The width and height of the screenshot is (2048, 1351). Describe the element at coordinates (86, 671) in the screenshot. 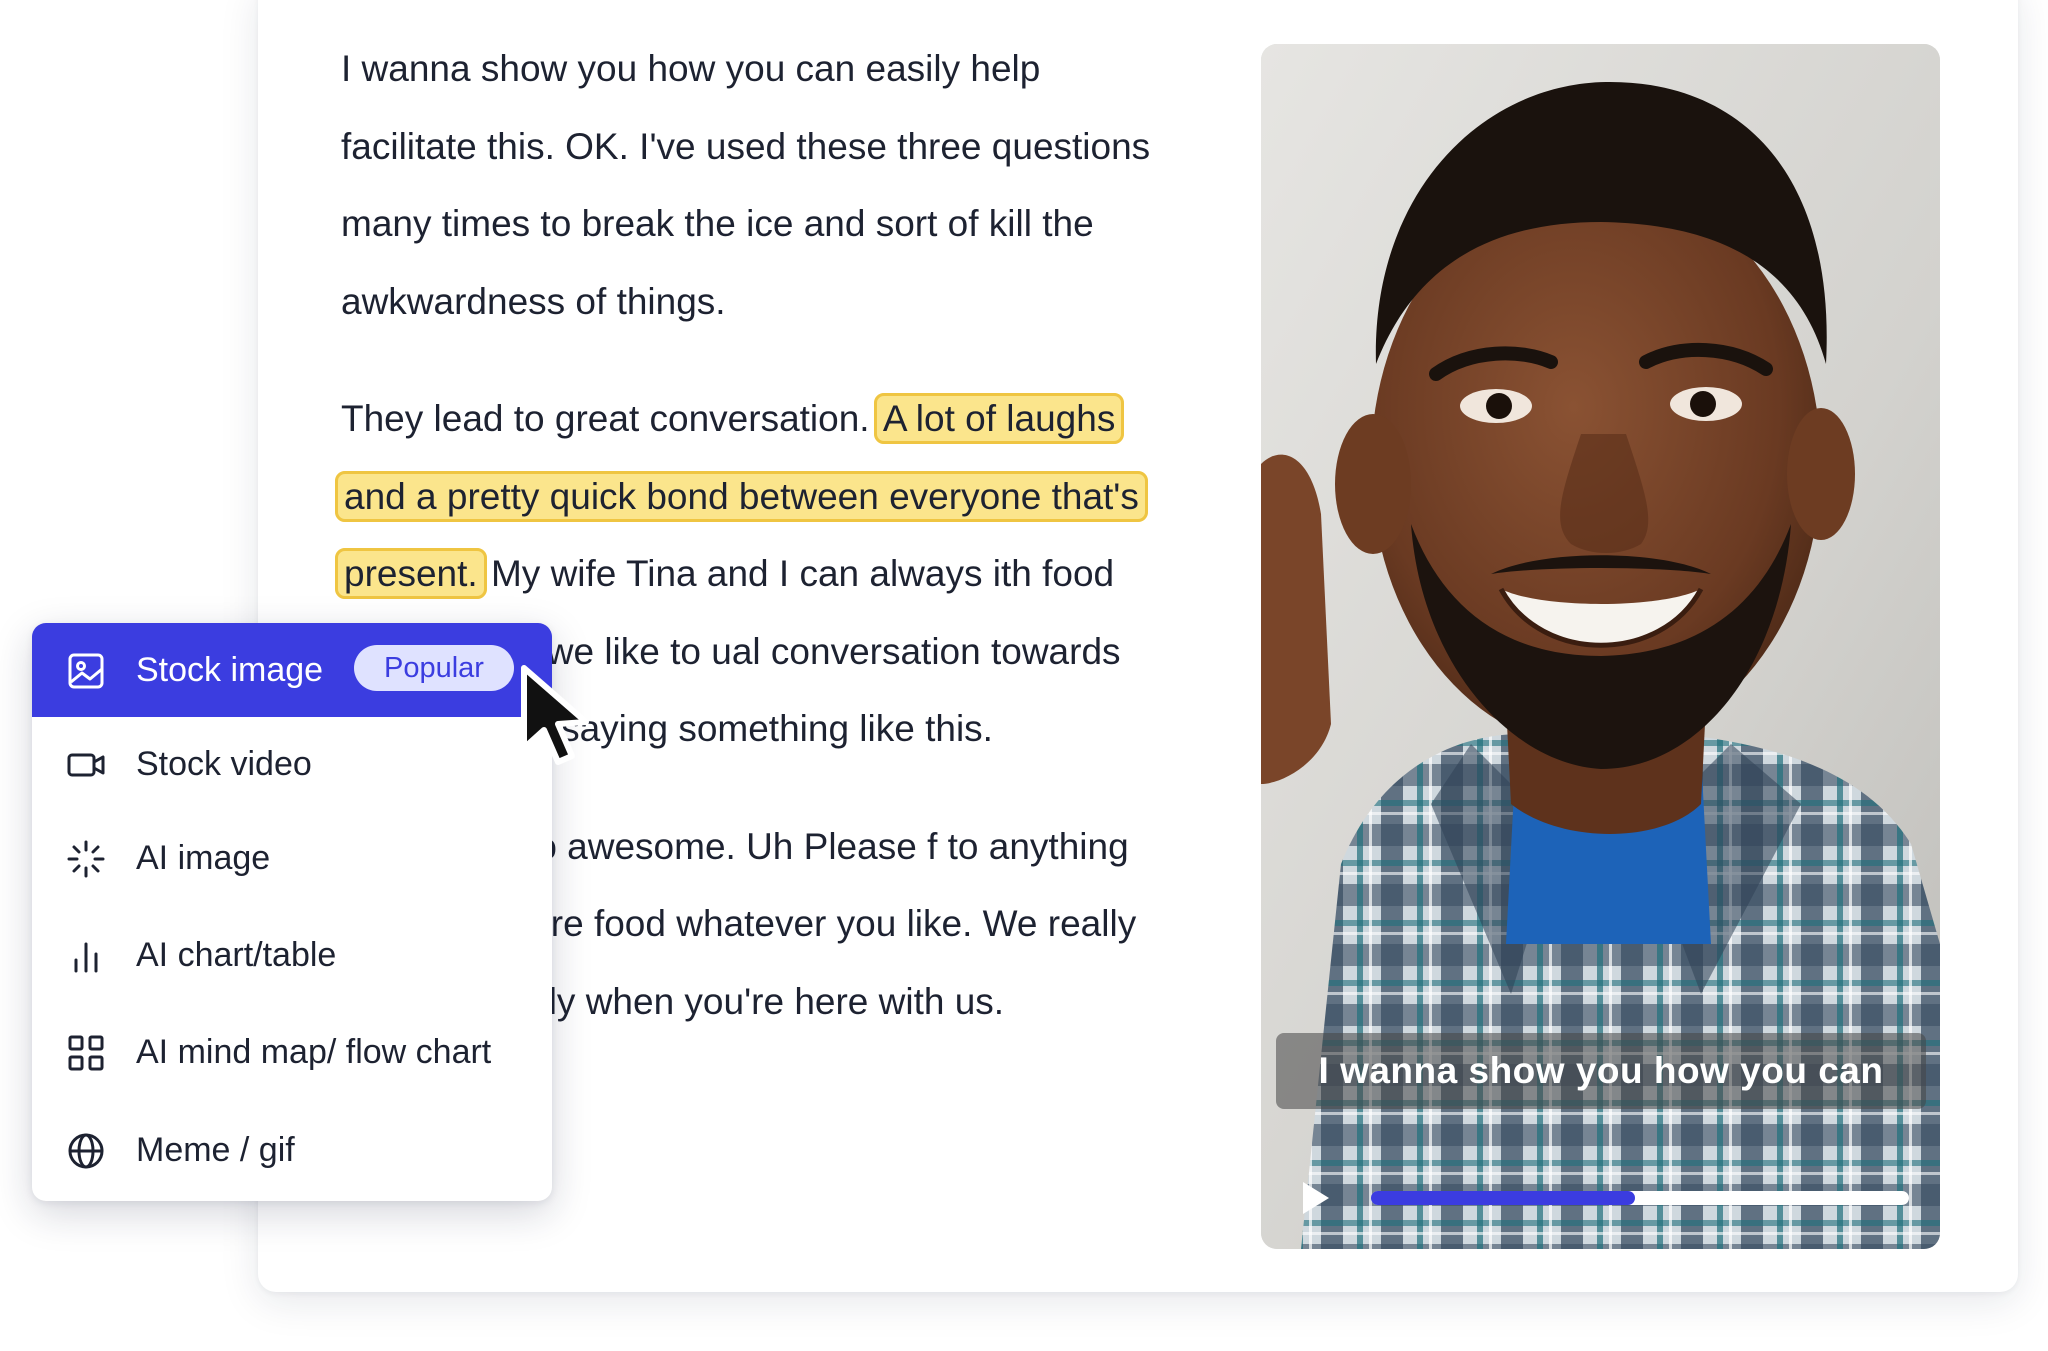

I see `image-icon` at that location.